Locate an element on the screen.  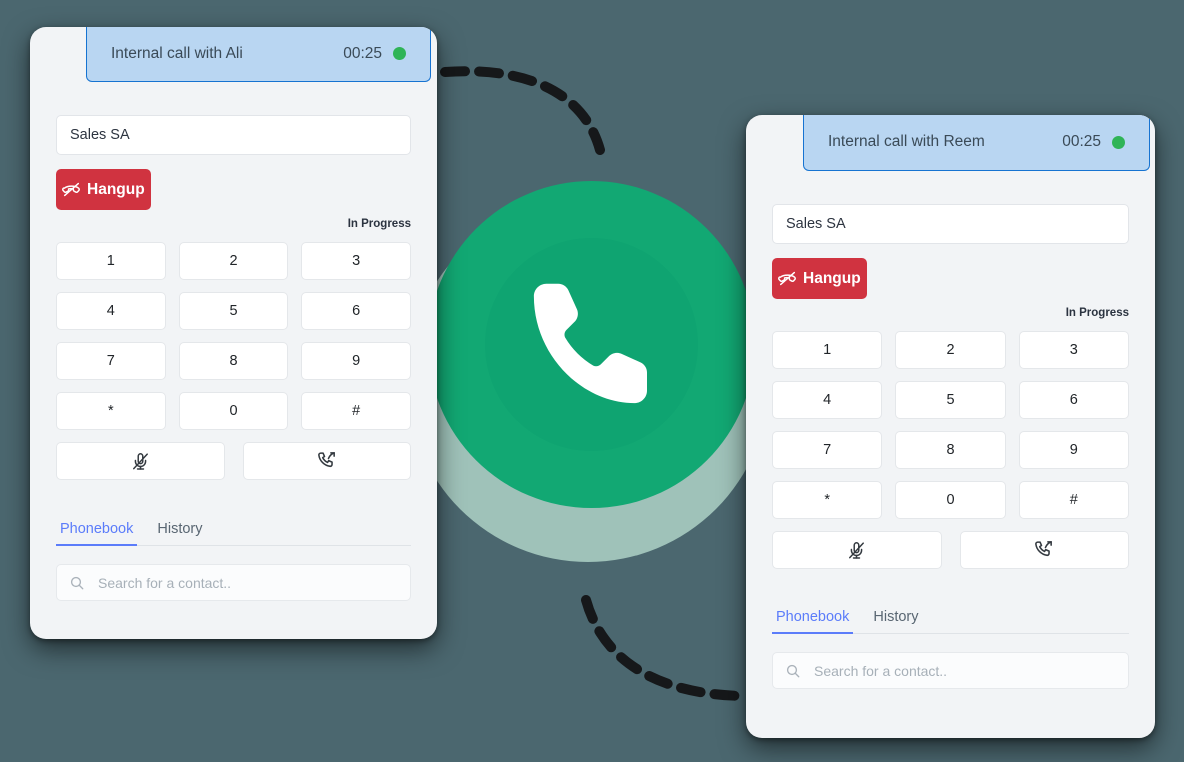
call-banner-title: Internal call with Ali is located at coordinates (177, 53).